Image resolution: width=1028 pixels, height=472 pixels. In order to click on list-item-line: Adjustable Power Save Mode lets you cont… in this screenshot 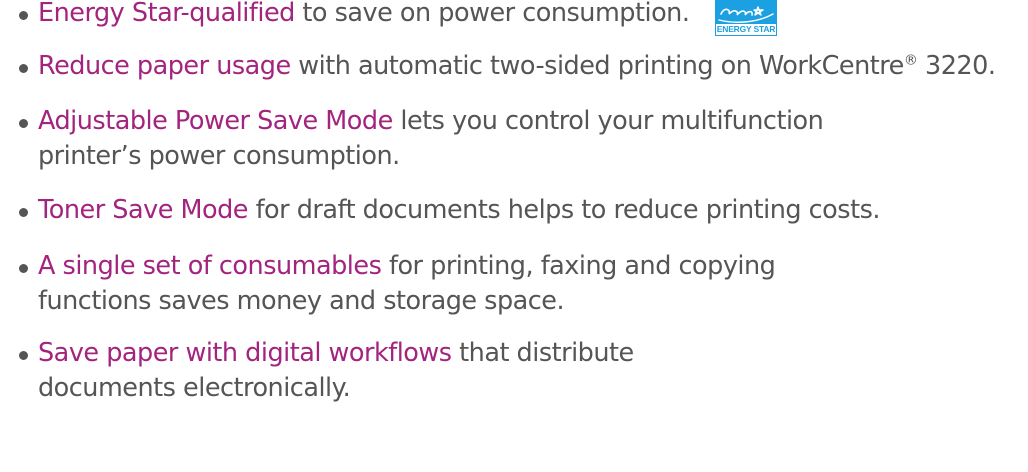, I will do `click(431, 121)`.